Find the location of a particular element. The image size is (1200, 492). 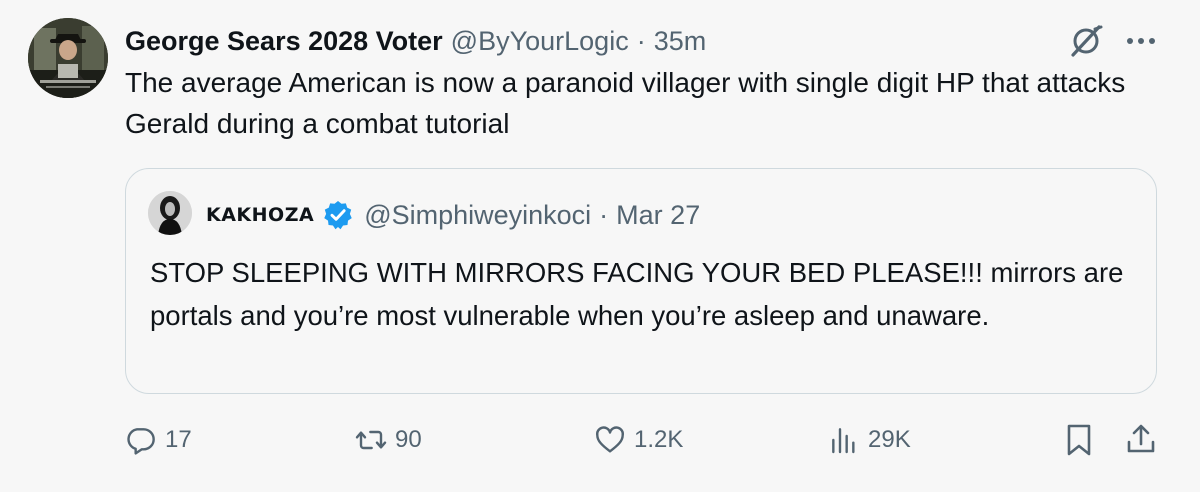

heart-icon is located at coordinates (610, 439).